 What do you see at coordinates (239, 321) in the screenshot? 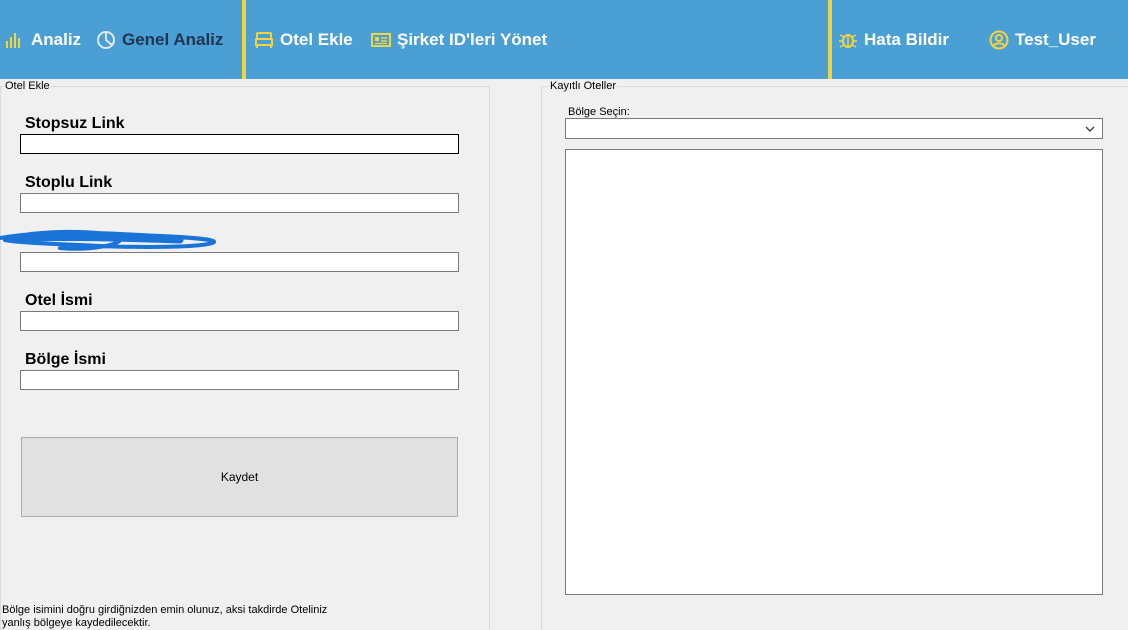
I see `otel-ismi-input` at bounding box center [239, 321].